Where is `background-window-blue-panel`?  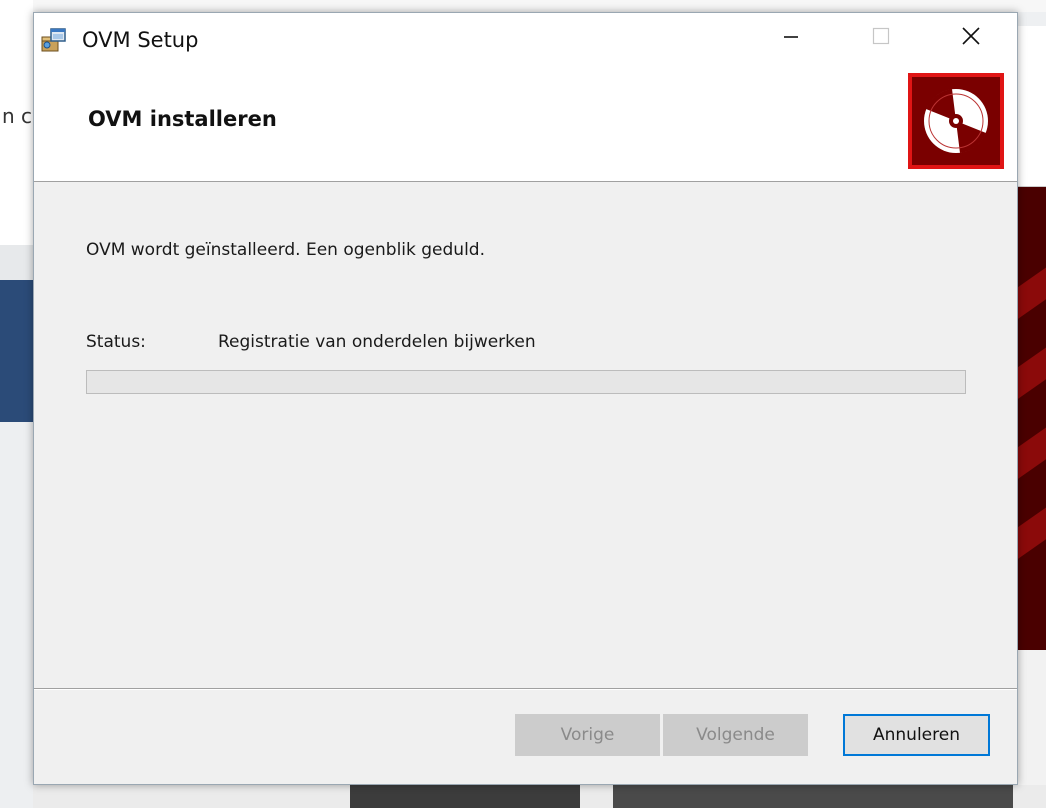 background-window-blue-panel is located at coordinates (16, 351).